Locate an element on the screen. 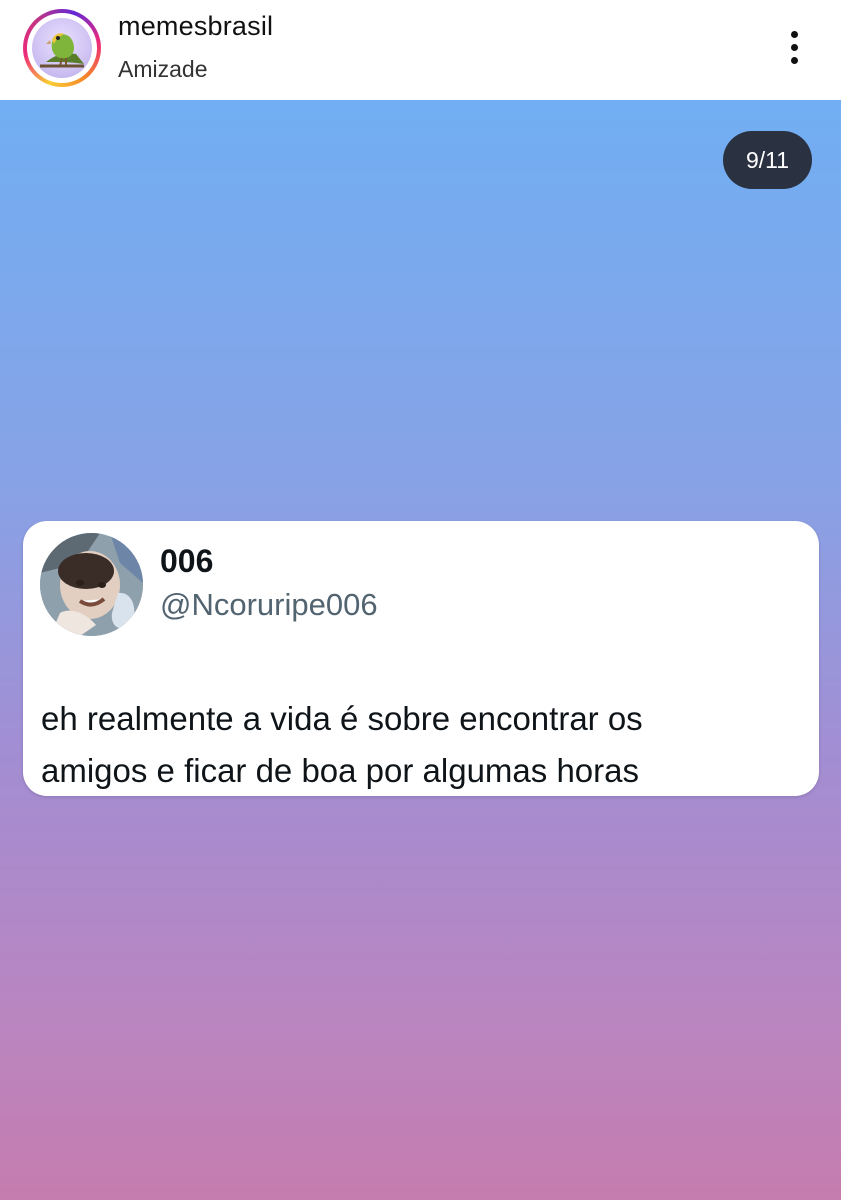 This screenshot has width=841, height=1200. tweet-display-name: 006 is located at coordinates (187, 561).